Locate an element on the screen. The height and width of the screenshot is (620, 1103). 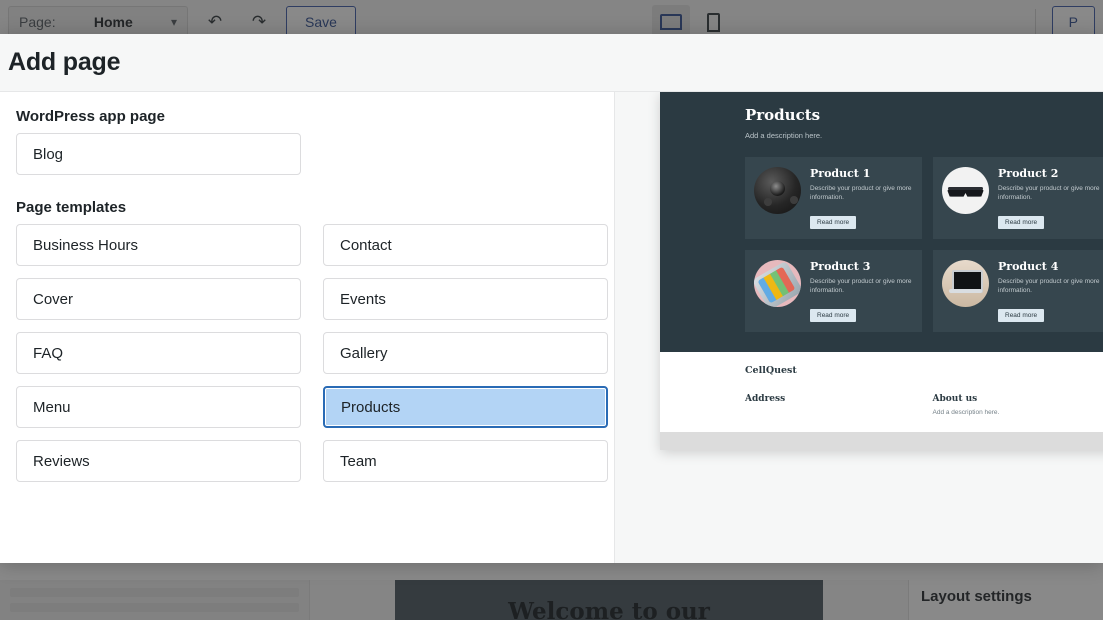
preview-footer-column: About us Add a description here. is located at coordinates (1018, 405).